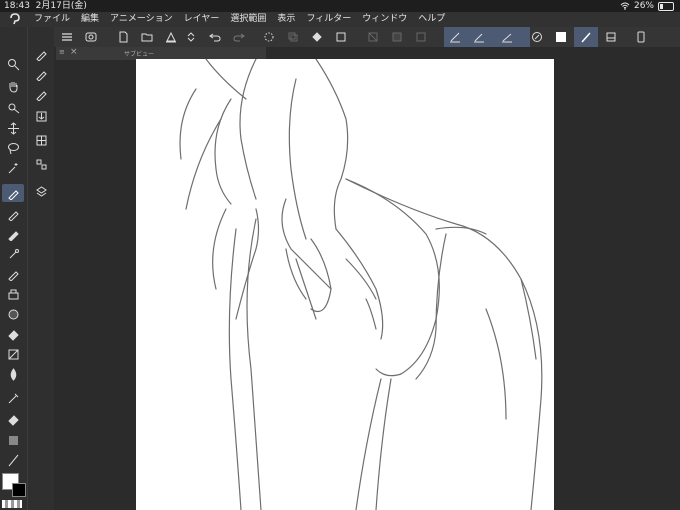  I want to click on stepper-icon, so click(191, 37).